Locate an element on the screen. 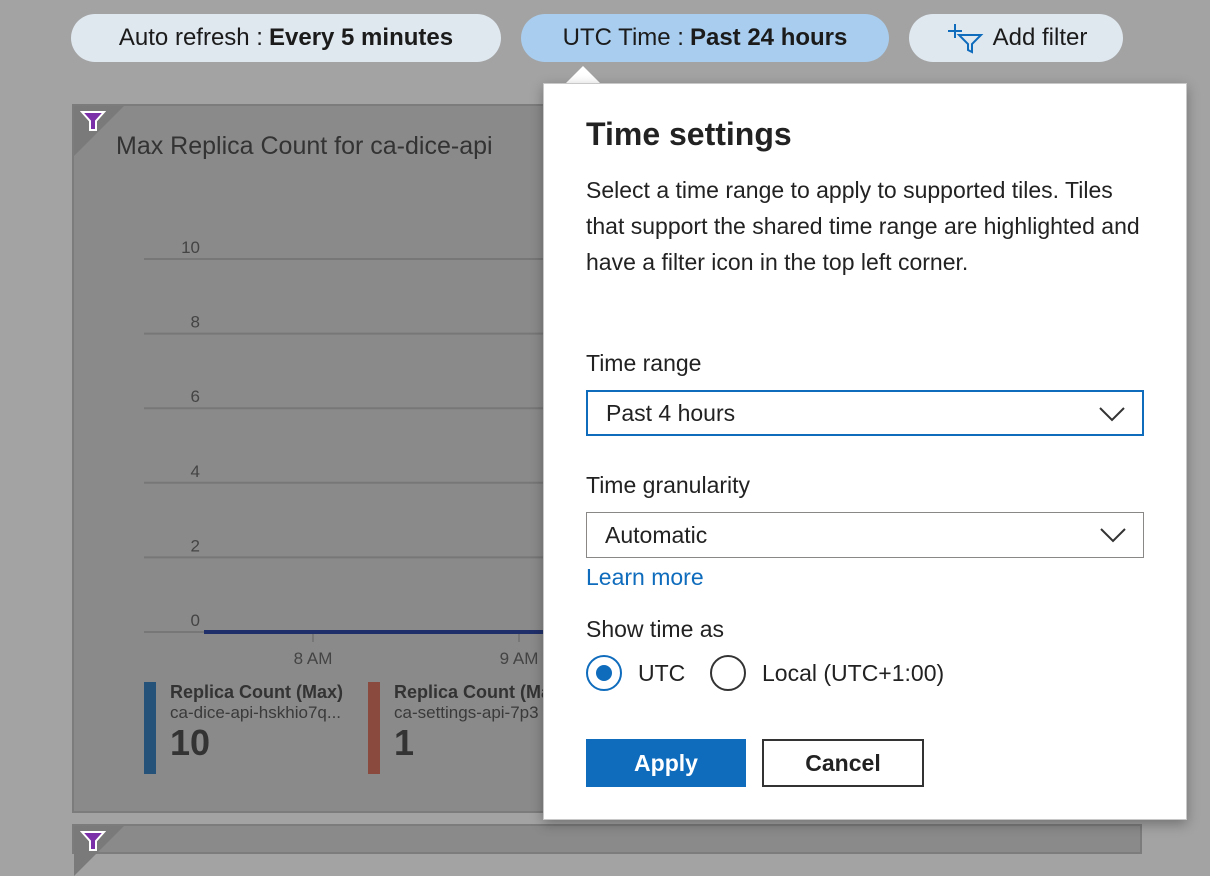  y-tick-label: 2 is located at coordinates (195, 545).